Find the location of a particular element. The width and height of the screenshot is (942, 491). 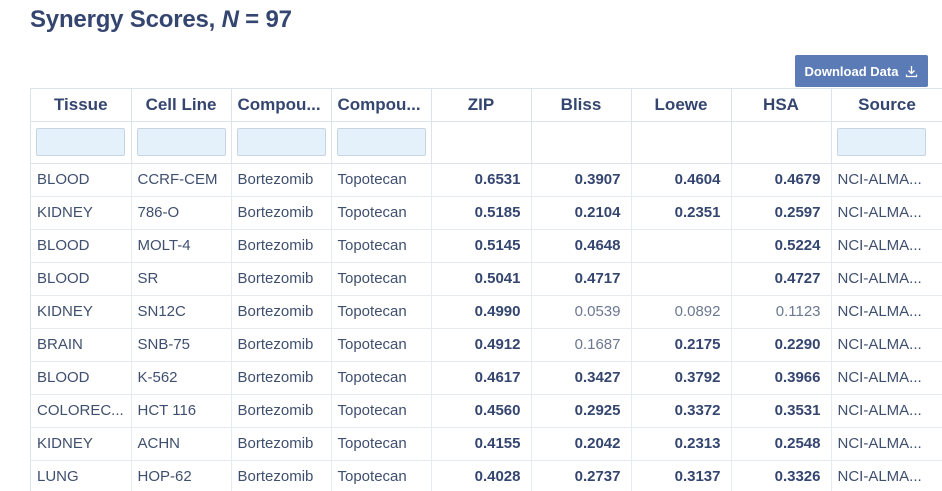

bliss-score-cell: 0.2104 is located at coordinates (581, 213).